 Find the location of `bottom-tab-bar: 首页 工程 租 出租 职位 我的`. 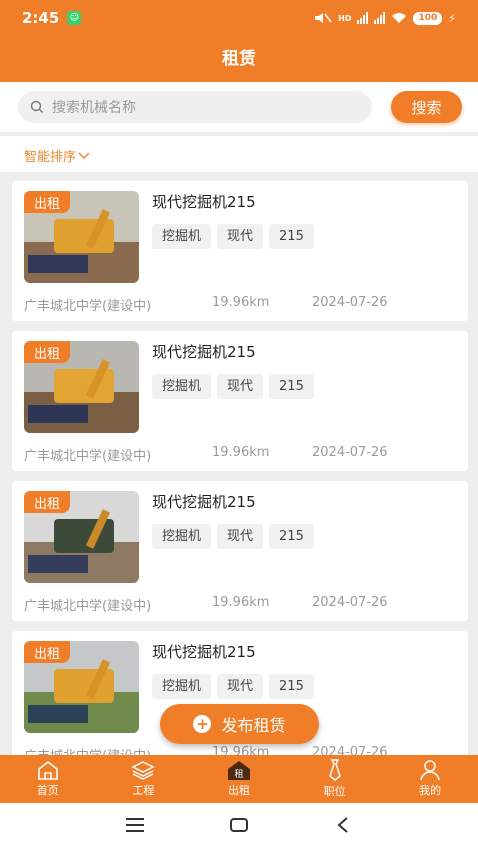

bottom-tab-bar: 首页 工程 租 出租 职位 我的 is located at coordinates (239, 779).